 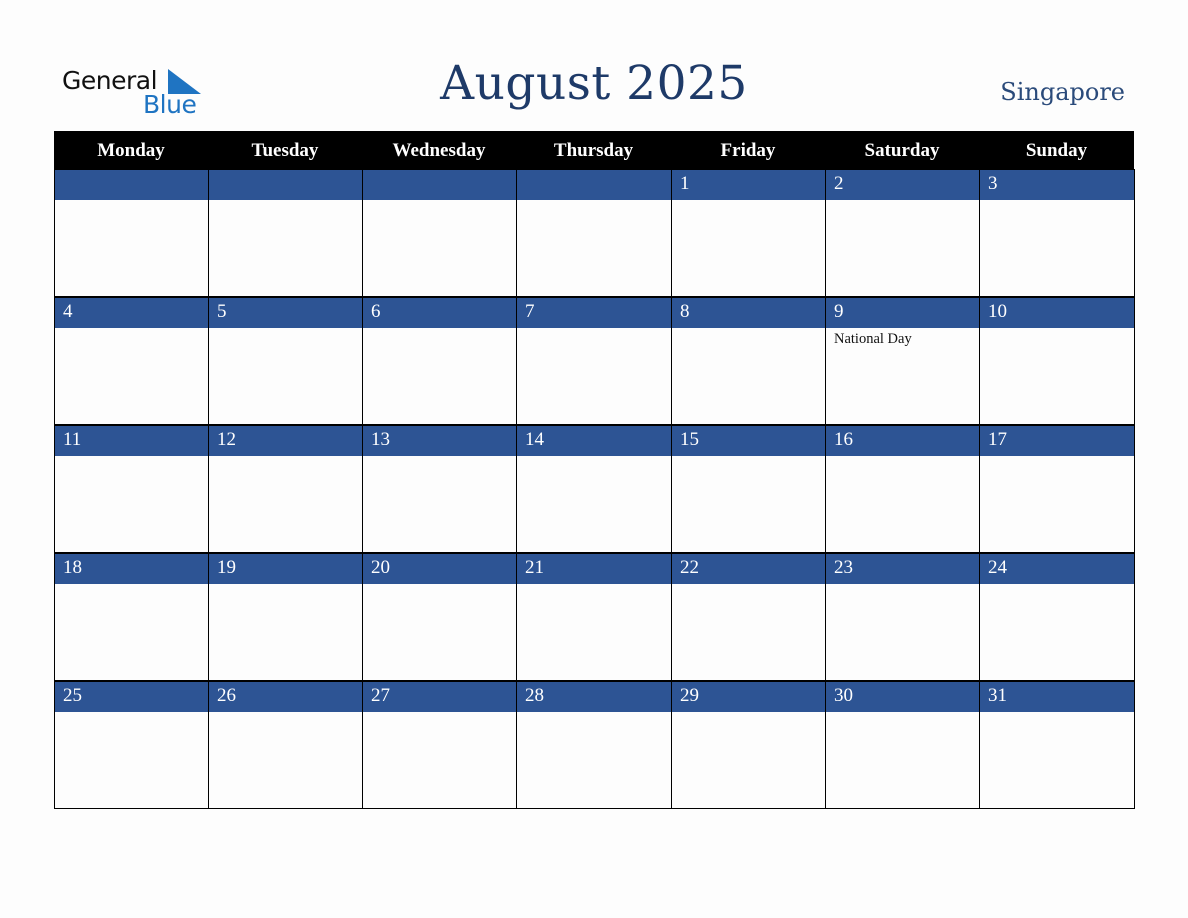 What do you see at coordinates (594, 696) in the screenshot?
I see `date-band: 28` at bounding box center [594, 696].